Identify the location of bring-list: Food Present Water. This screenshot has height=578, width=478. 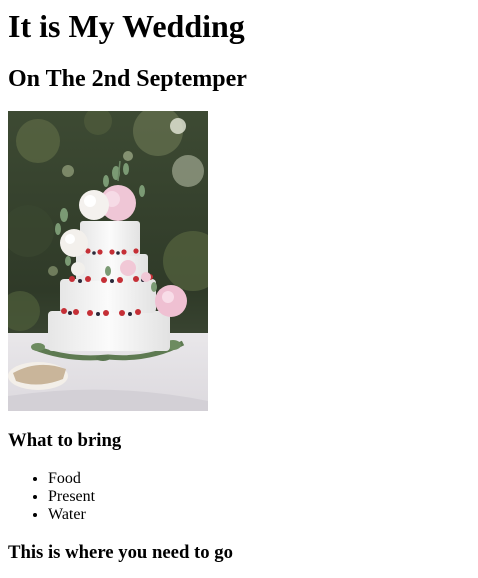
(243, 497).